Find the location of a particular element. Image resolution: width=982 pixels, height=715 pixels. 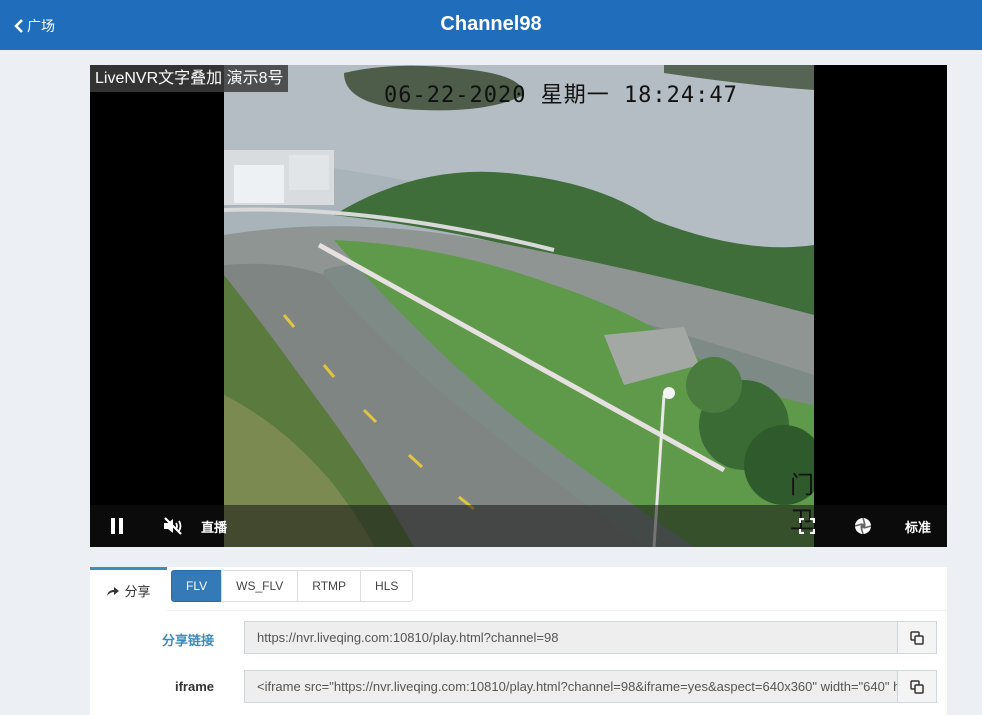

live-label: 直播 is located at coordinates (214, 527).